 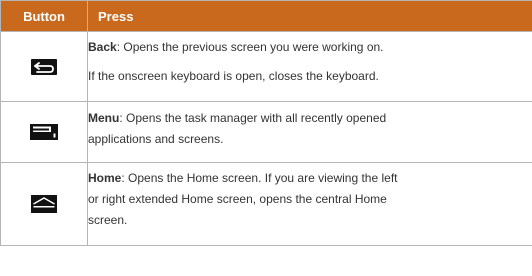 I want to click on home-name: Home, so click(x=105, y=178).